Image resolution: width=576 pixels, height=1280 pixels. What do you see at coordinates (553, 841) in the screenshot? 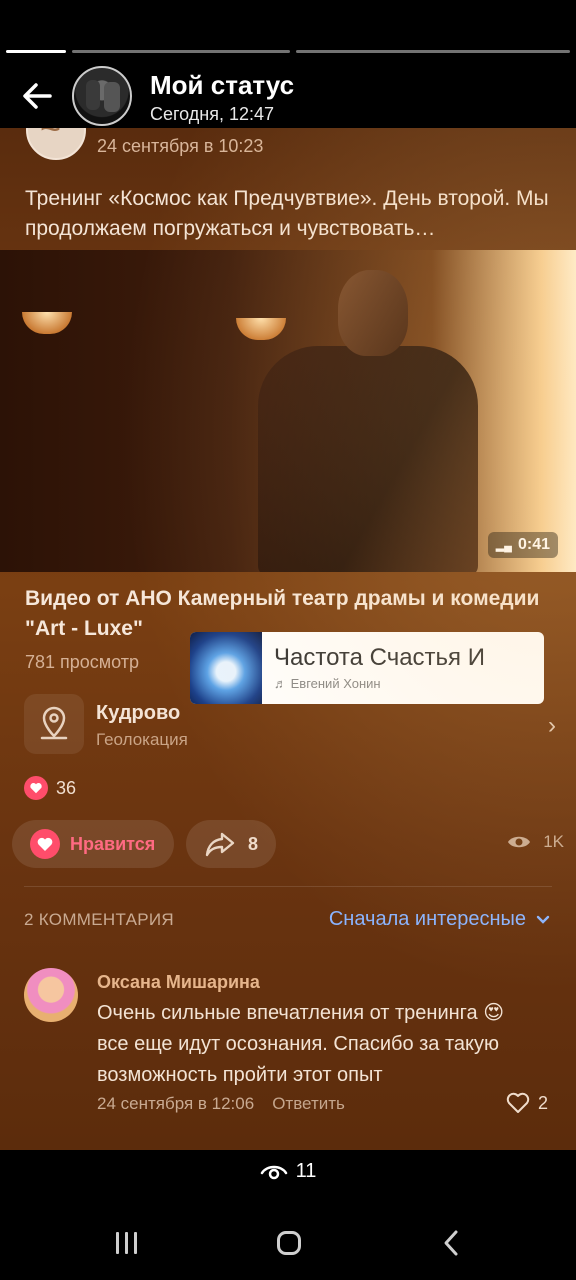
I see `views-count: 1K` at bounding box center [553, 841].